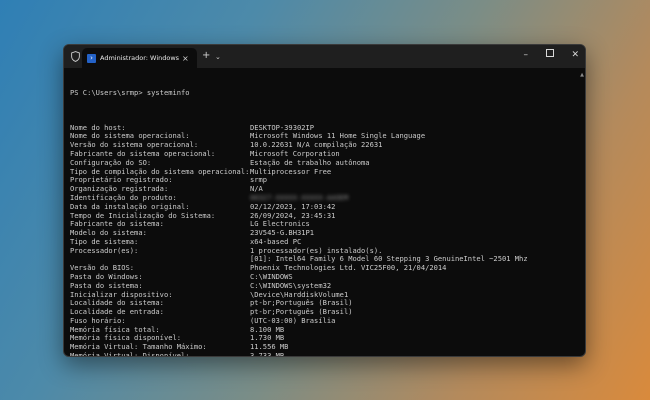 Image resolution: width=650 pixels, height=400 pixels. What do you see at coordinates (282, 233) in the screenshot?
I see `field-value: 23V545-G.BH31P1` at bounding box center [282, 233].